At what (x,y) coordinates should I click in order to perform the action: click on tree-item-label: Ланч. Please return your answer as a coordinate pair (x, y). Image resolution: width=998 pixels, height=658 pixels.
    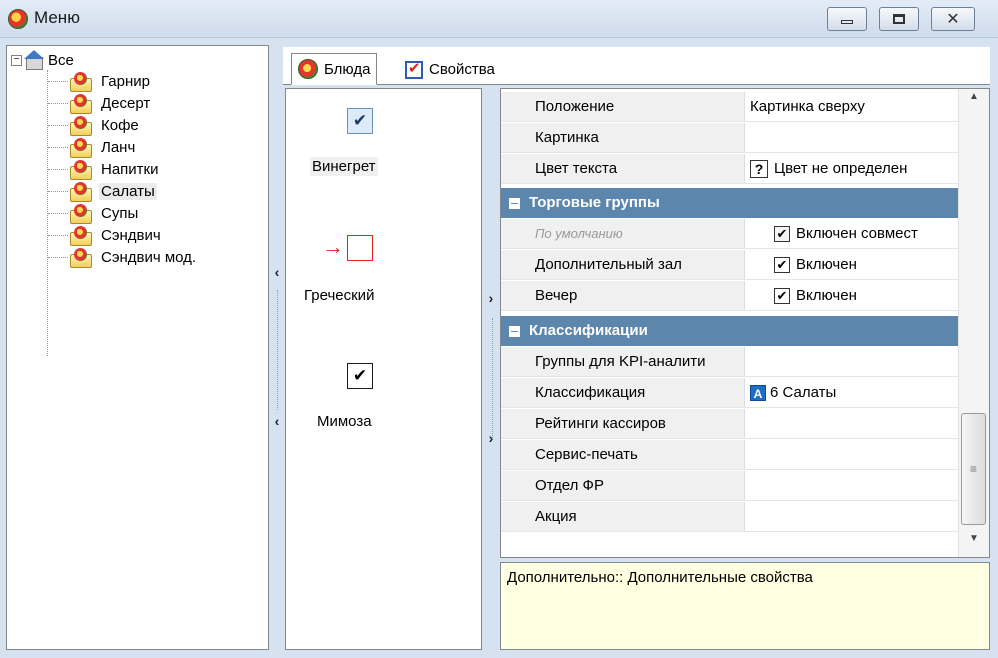
    Looking at the image, I should click on (118, 147).